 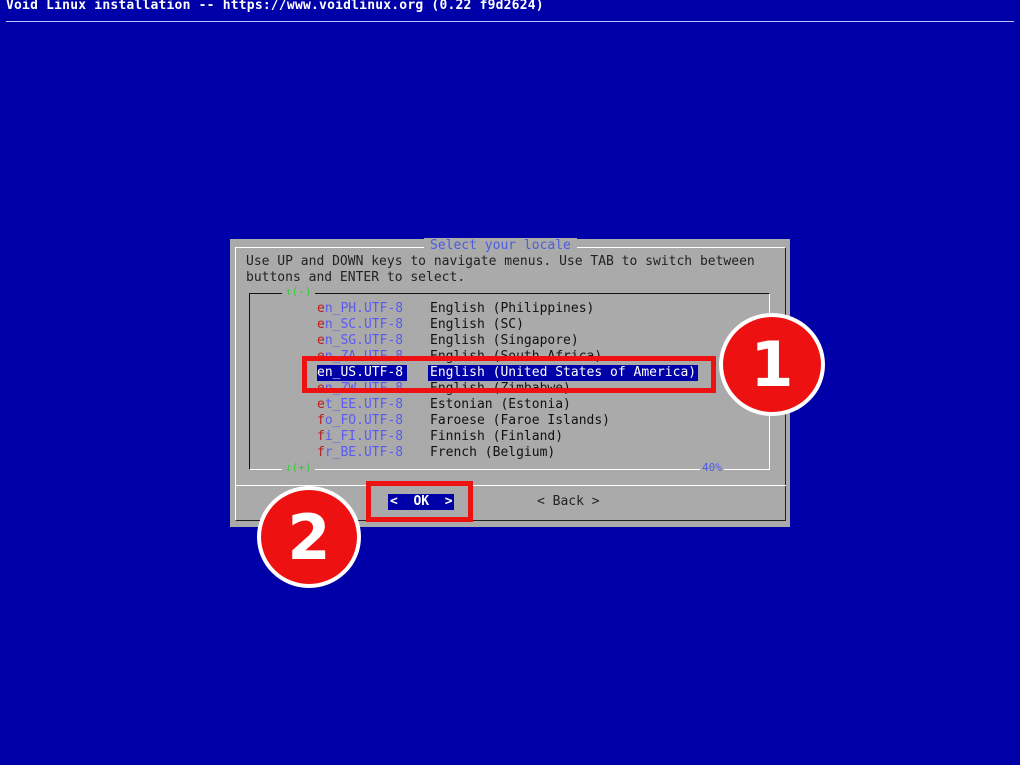 I want to click on locale-code: fr_BE.UTF-8, so click(x=360, y=453).